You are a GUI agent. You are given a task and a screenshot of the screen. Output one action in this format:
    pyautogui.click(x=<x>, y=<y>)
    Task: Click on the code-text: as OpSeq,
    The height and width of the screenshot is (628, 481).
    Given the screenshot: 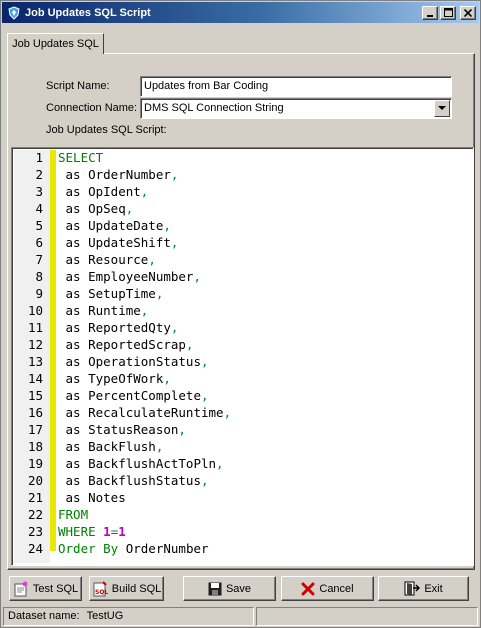 What is the action you would take?
    pyautogui.click(x=96, y=208)
    